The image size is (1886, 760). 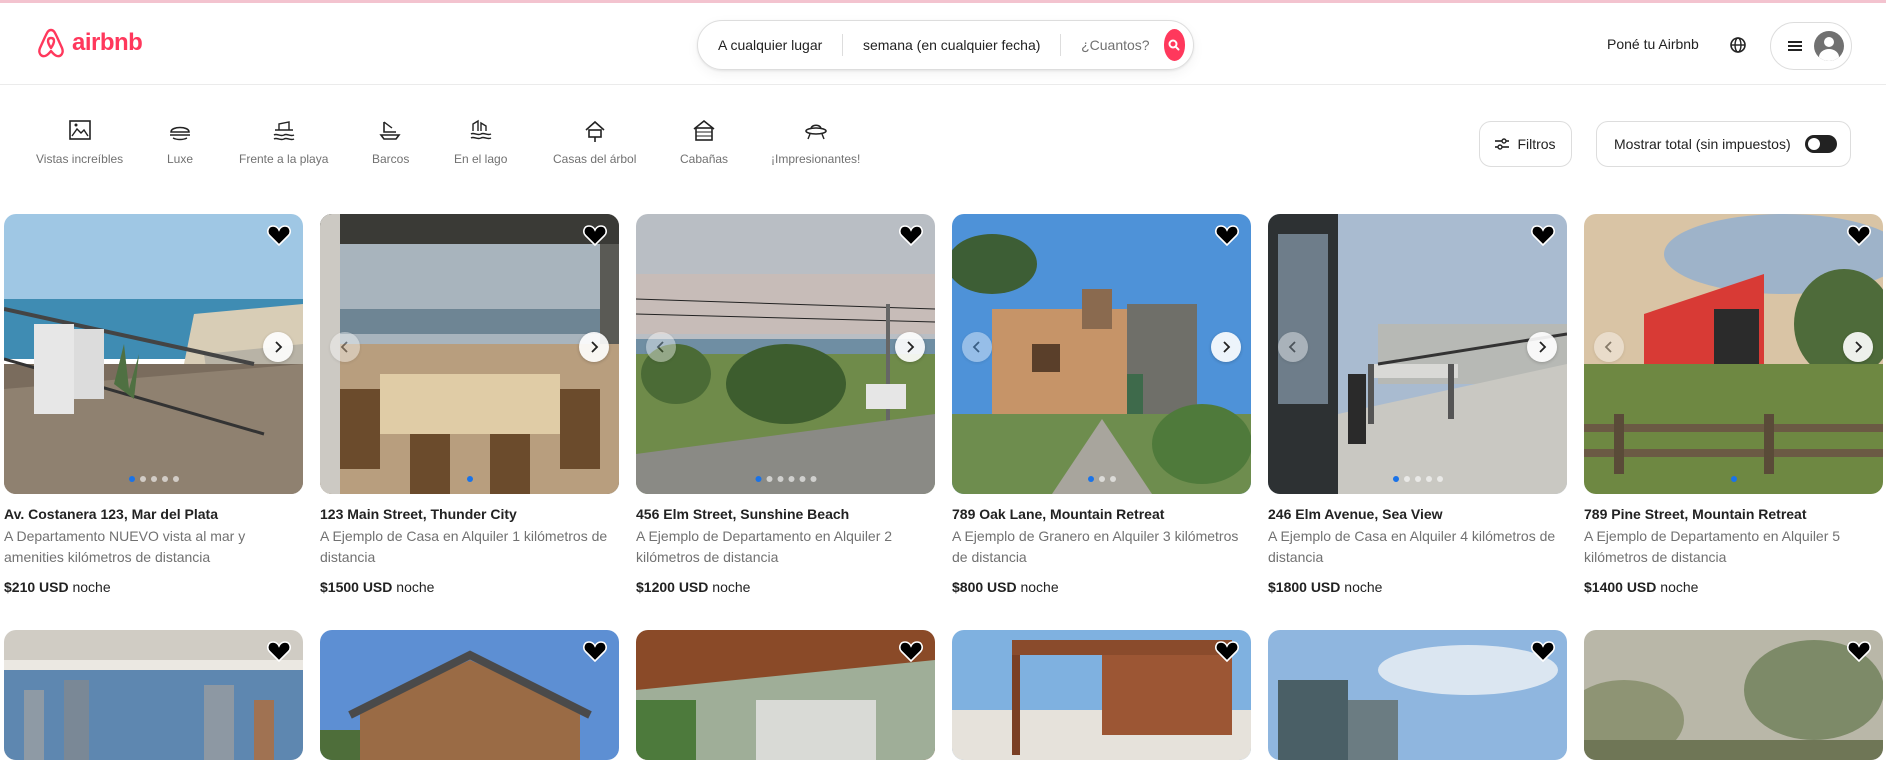 I want to click on listing-title: 123 Main Street, Thunder City, so click(x=418, y=514).